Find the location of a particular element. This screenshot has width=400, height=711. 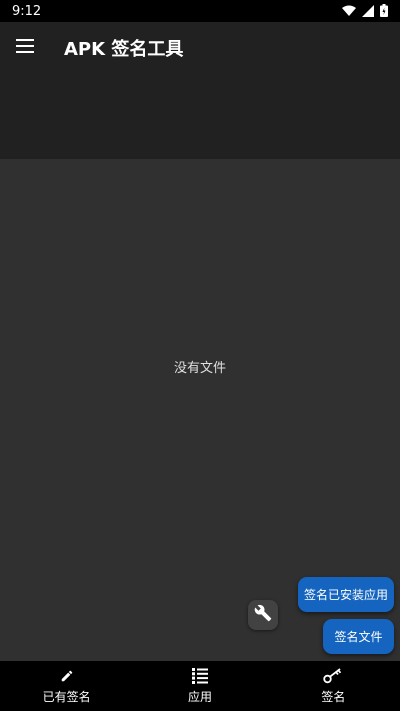

battery-icon is located at coordinates (384, 11).